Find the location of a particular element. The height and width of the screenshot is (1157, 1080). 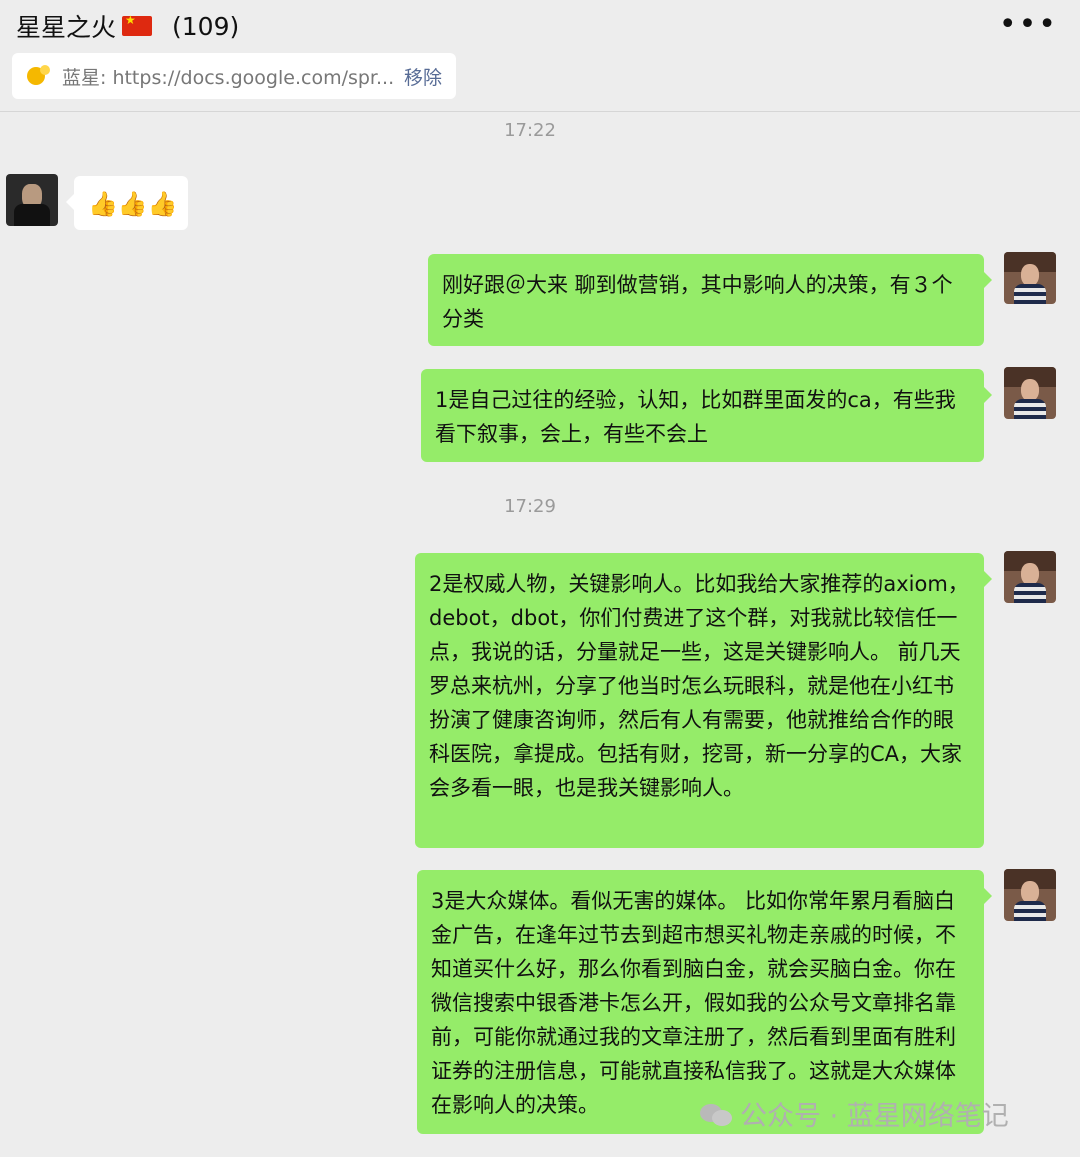

watermark-text: 公众号 · 蓝星网络笔记 is located at coordinates (874, 1116).